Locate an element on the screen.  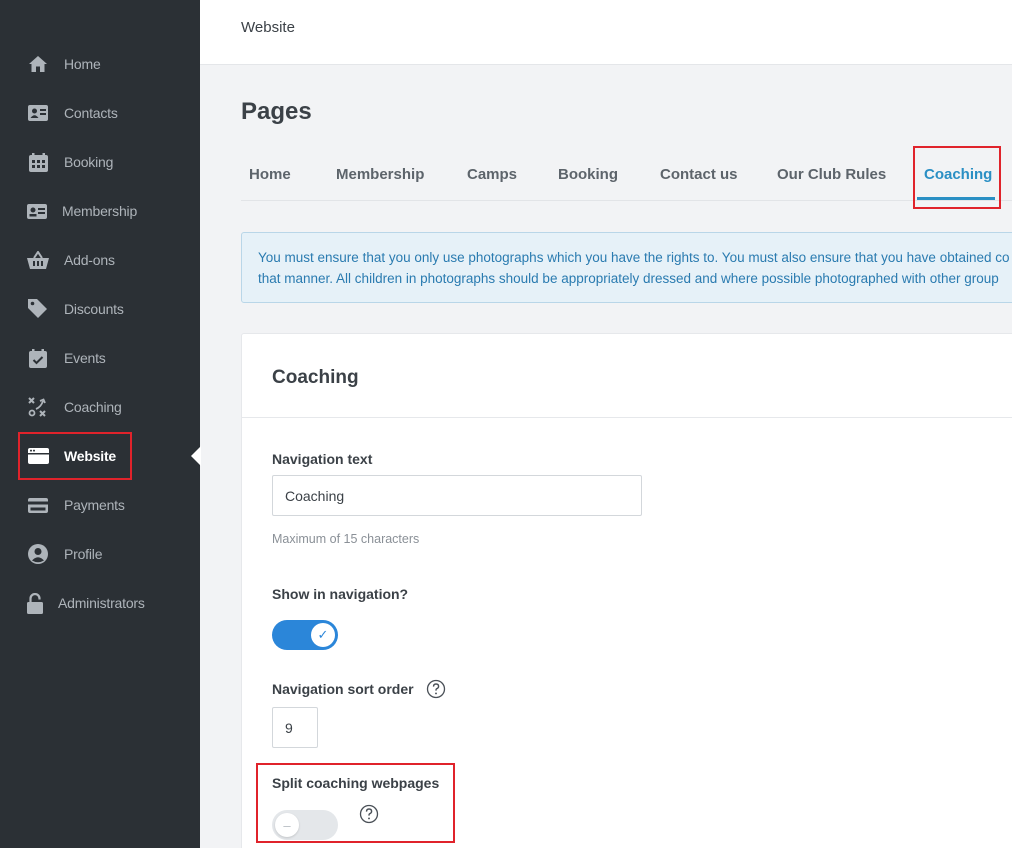
sidebar-item-label: Discounts is located at coordinates (94, 309).